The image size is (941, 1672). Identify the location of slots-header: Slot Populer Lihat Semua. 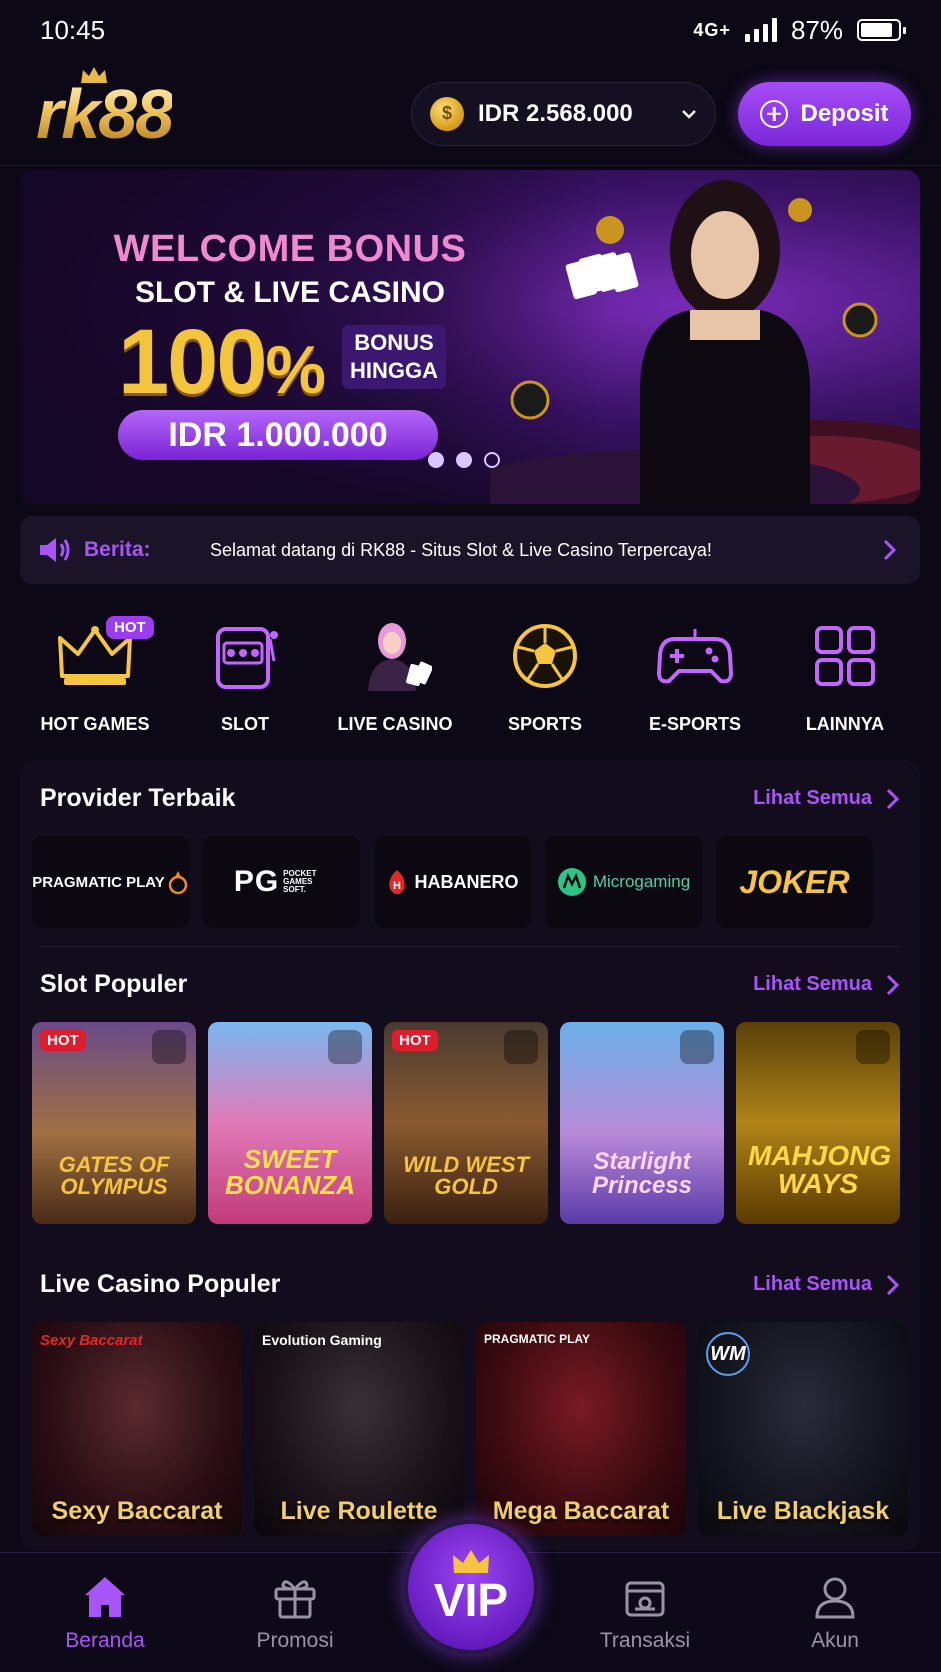
(470, 984).